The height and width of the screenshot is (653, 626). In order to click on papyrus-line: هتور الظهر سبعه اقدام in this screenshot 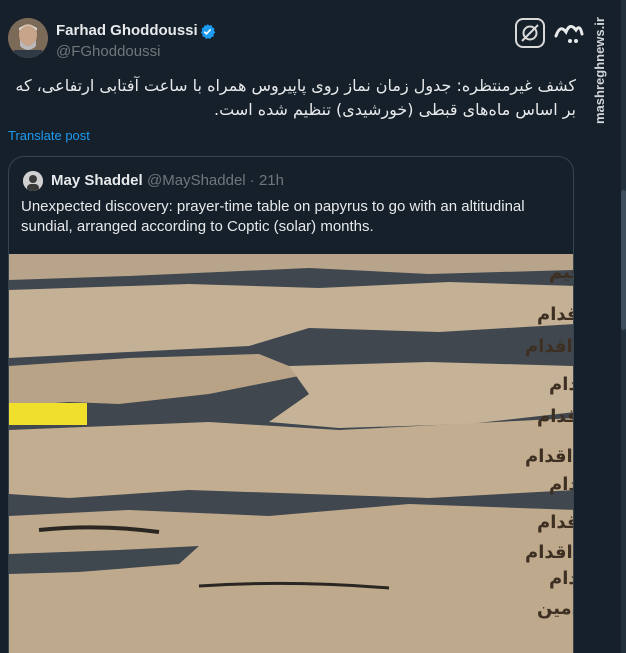, I will do `click(561, 384)`.